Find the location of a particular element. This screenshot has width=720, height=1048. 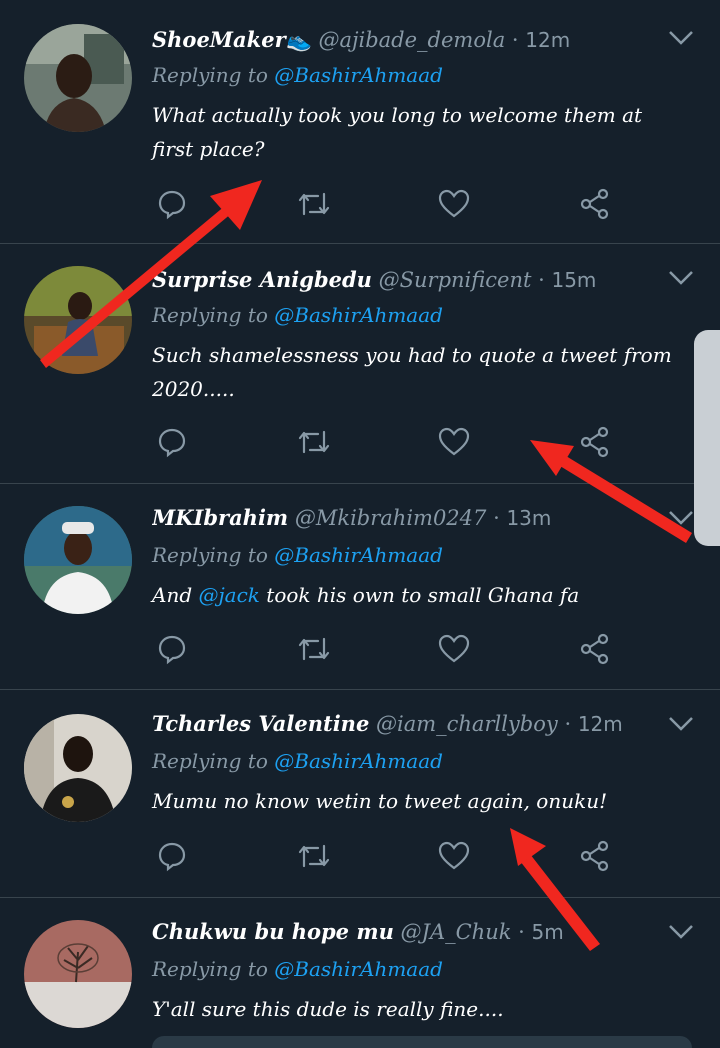

user-handle: @ajibade_demola is located at coordinates (411, 40).